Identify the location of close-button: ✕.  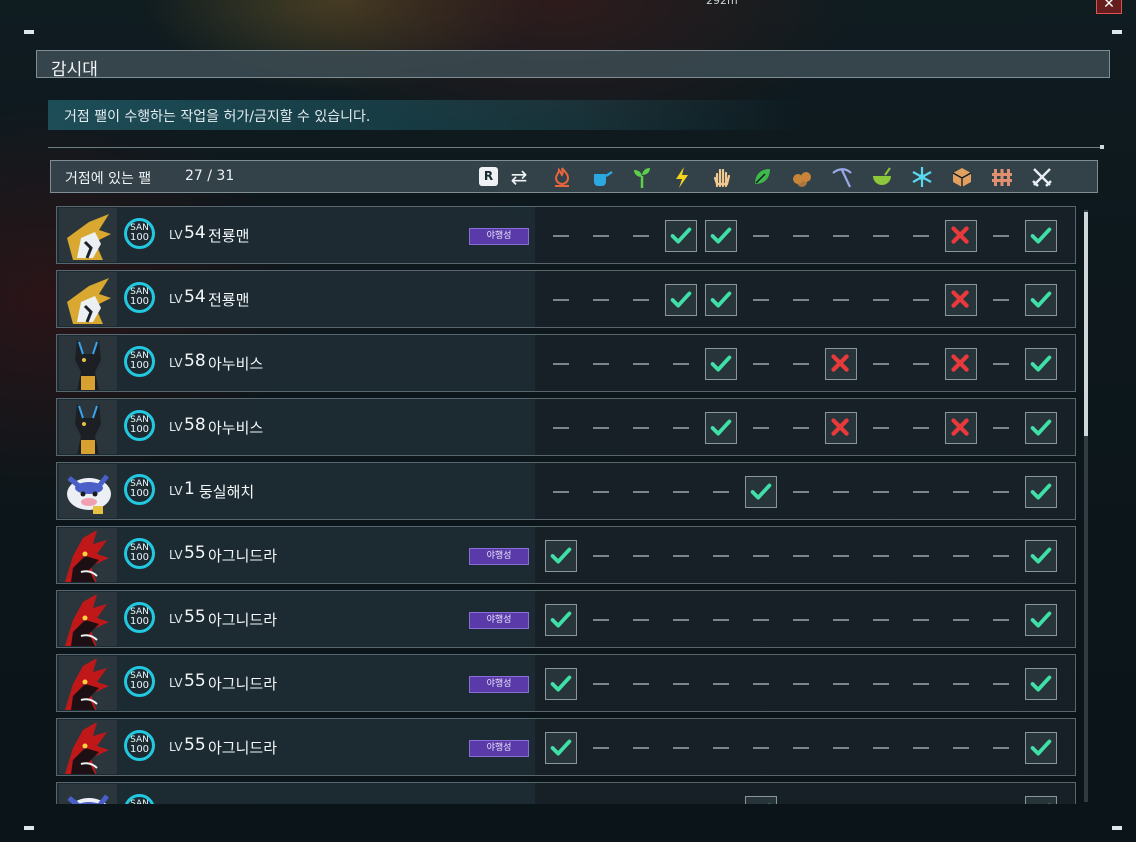
(1109, 7).